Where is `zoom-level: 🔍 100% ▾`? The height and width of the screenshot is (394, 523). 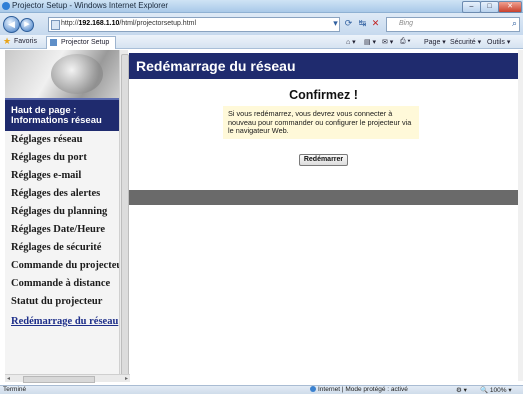
zoom-level: 🔍 100% ▾ is located at coordinates (496, 390).